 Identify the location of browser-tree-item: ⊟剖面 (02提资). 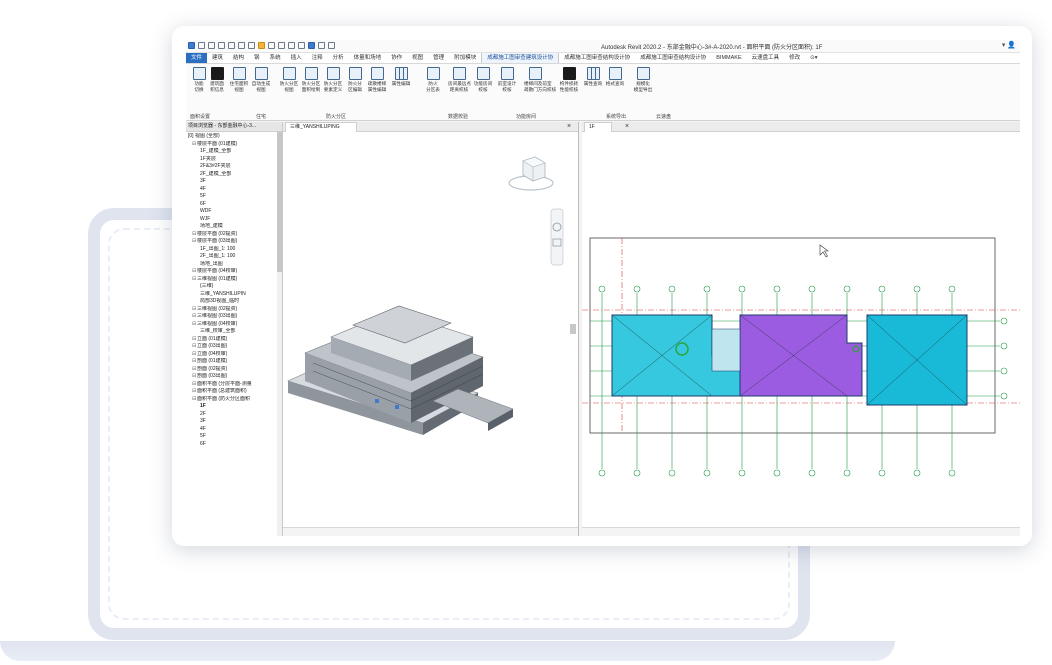
(234, 370).